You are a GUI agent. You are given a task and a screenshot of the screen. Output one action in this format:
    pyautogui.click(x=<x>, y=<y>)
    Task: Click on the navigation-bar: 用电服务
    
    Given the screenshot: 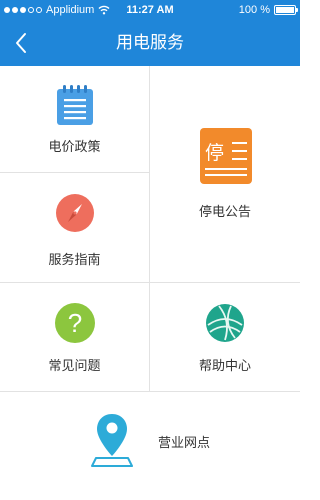 What is the action you would take?
    pyautogui.click(x=150, y=43)
    